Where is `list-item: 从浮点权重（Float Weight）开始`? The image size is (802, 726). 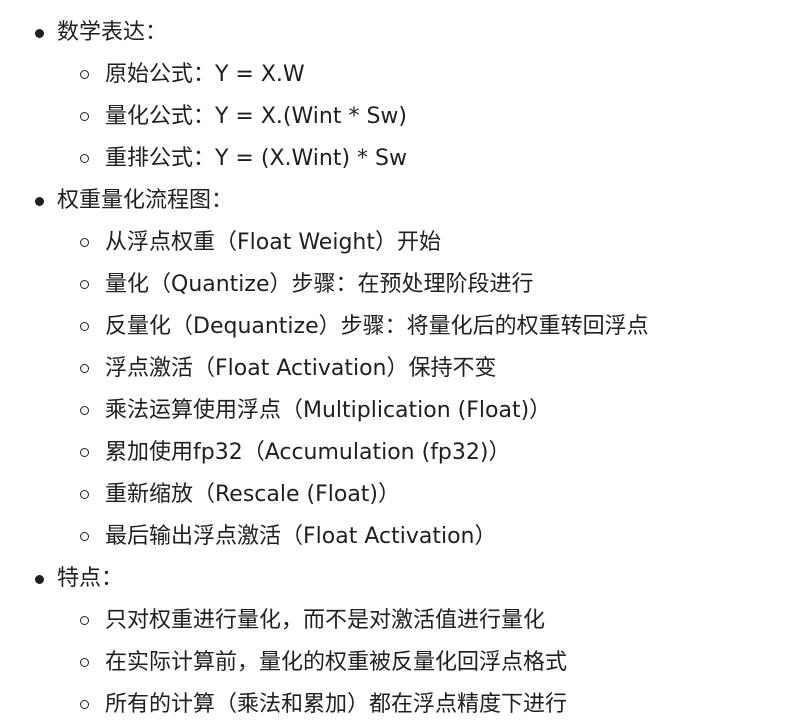 list-item: 从浮点权重（Float Weight）开始 is located at coordinates (401, 243).